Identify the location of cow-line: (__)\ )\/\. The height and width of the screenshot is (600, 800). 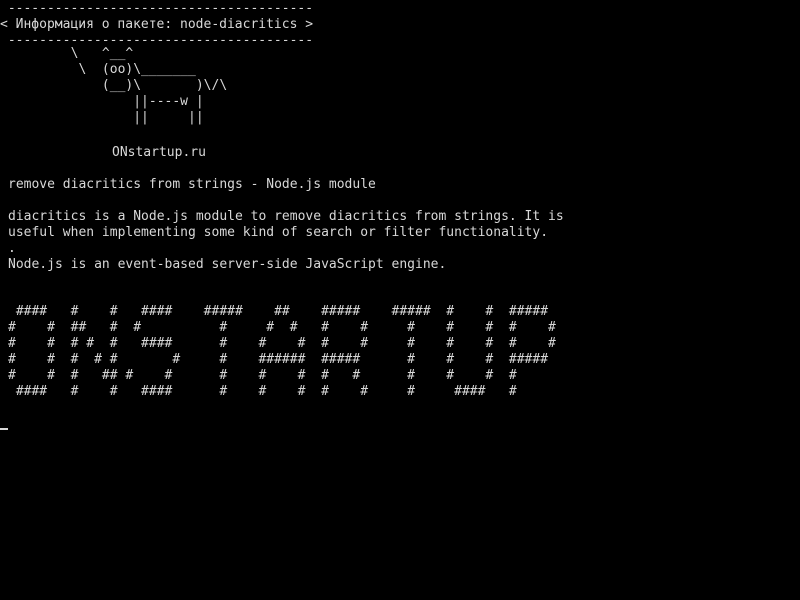
(118, 85).